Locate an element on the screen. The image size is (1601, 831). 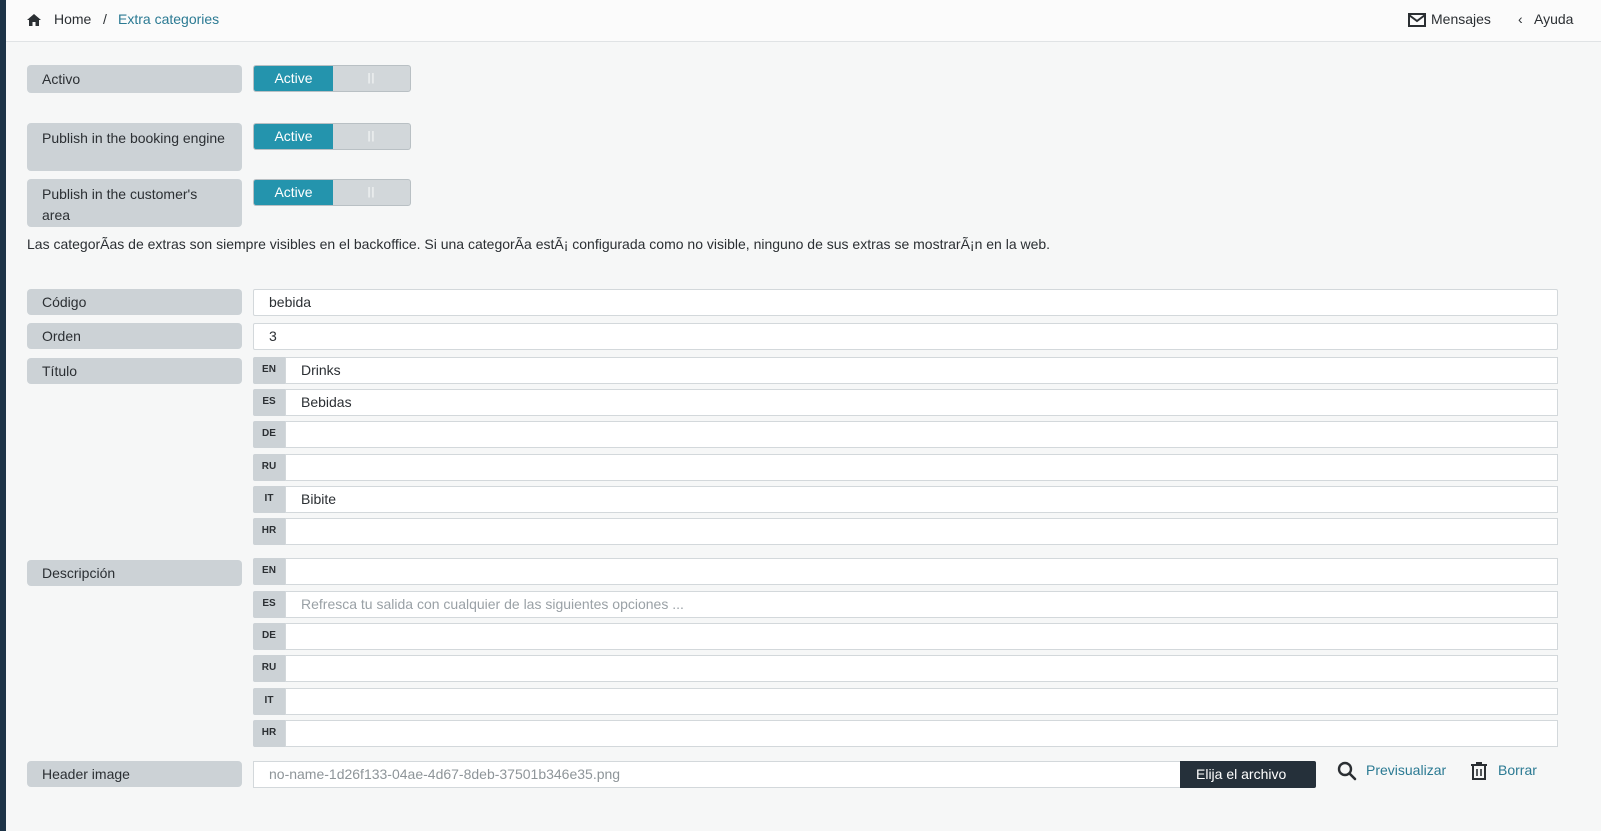
publish-customer-area-toggle: Active || is located at coordinates (332, 192).